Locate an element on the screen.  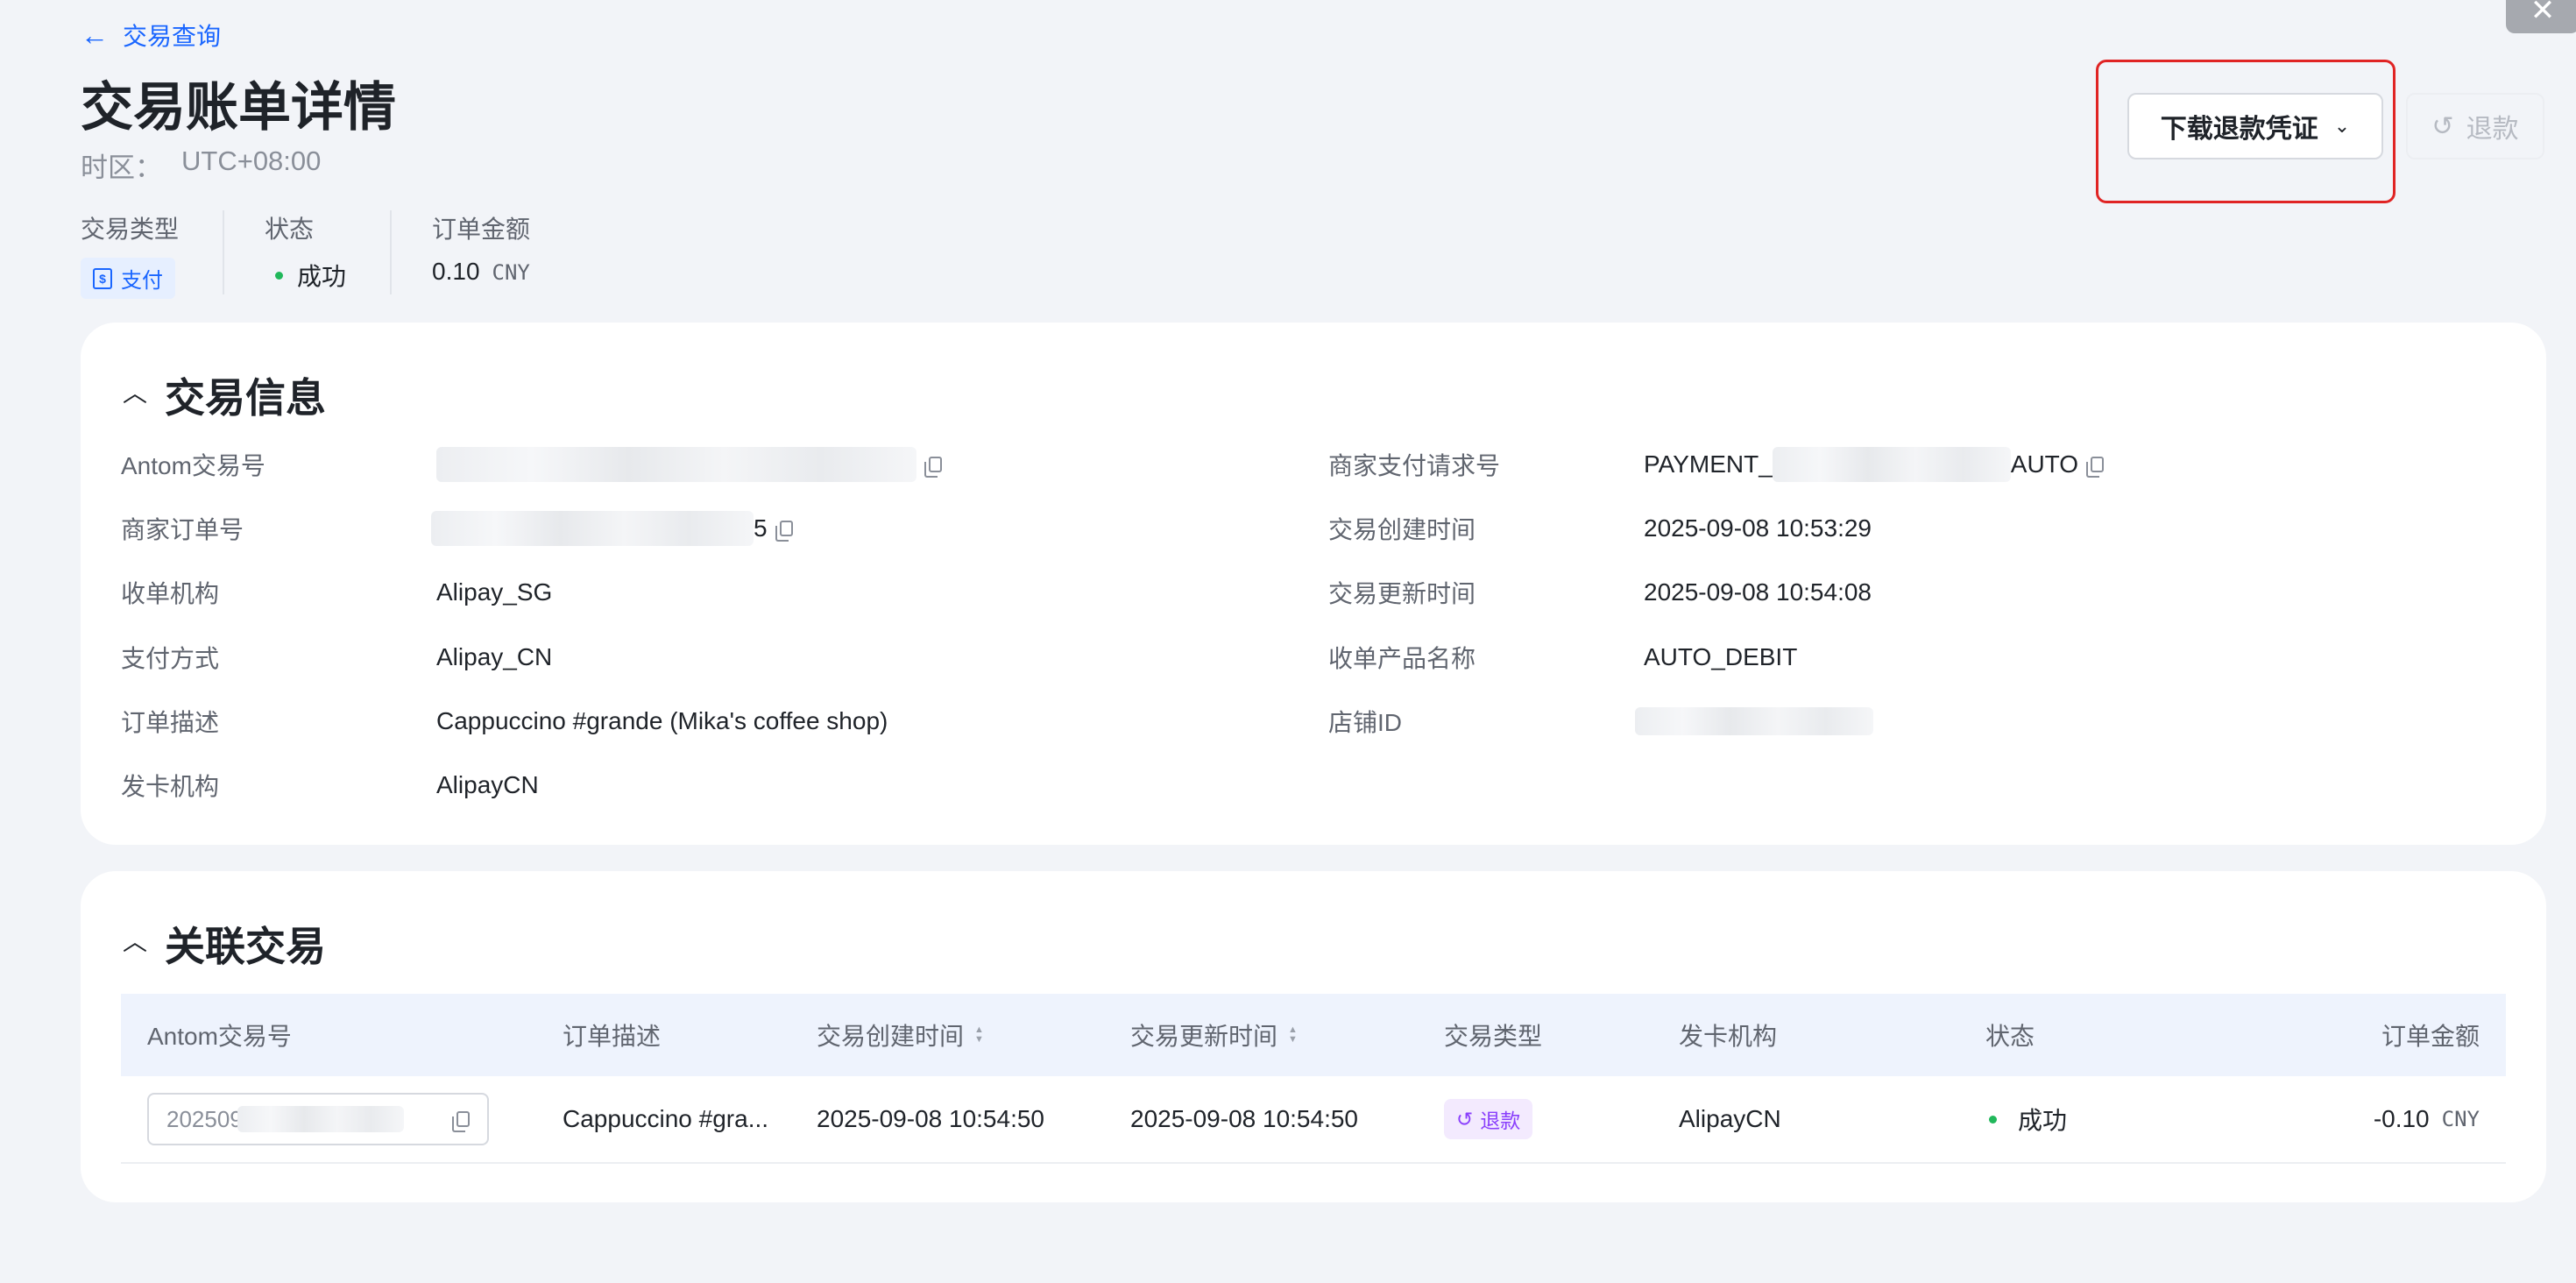
field-updated-time: 交易更新时间 2025-09-08 10:54:08 is located at coordinates (1600, 592).